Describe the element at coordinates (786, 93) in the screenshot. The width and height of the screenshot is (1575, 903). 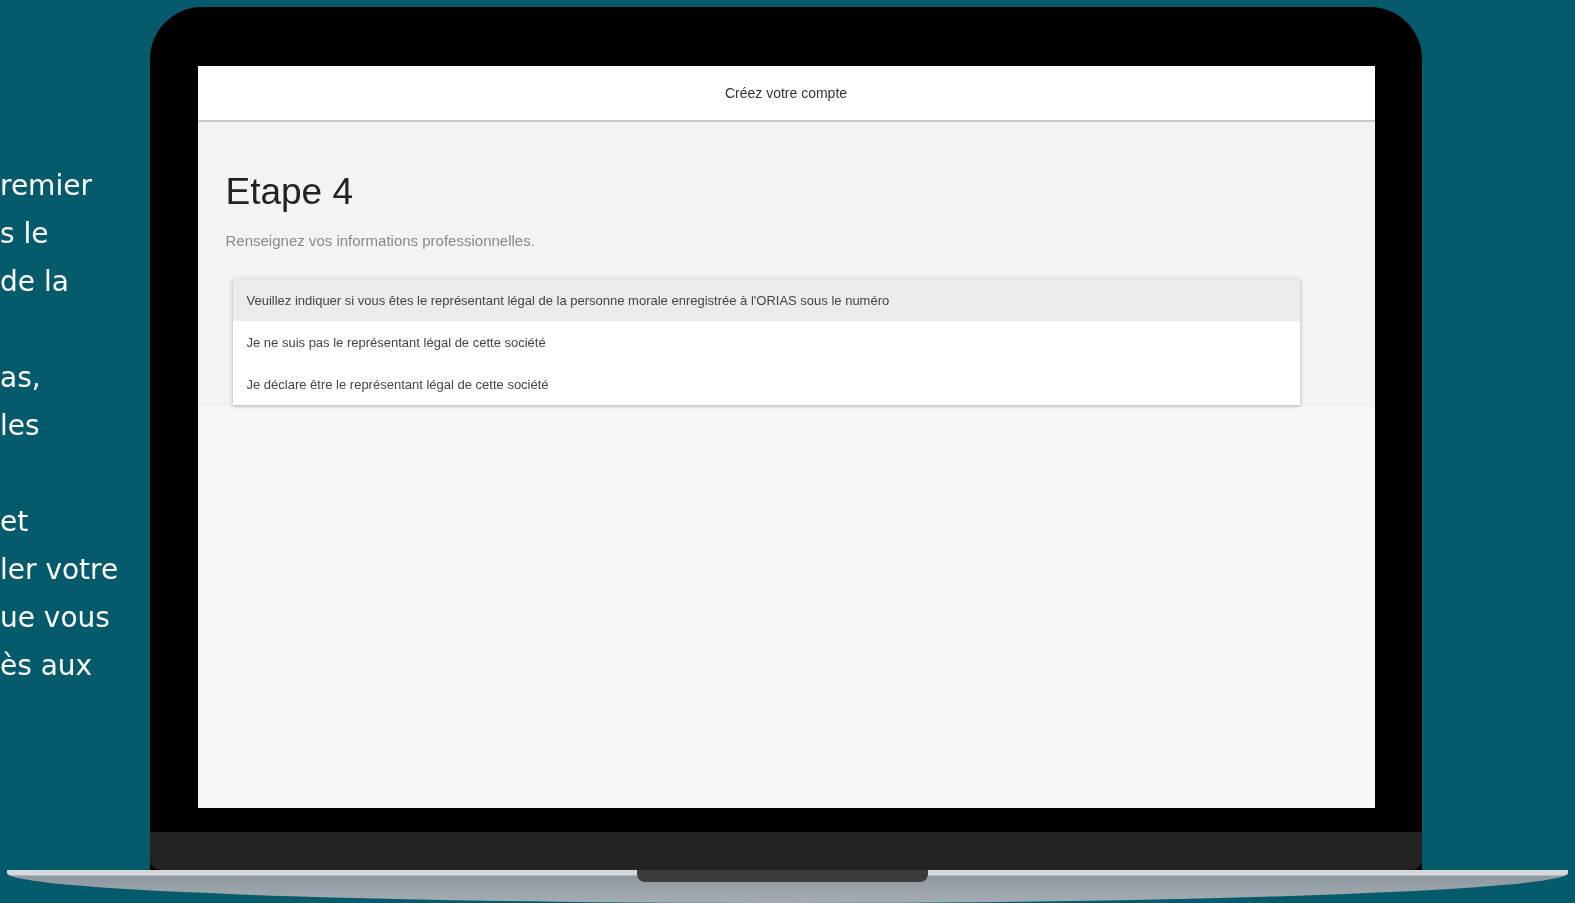
I see `header-title: Créez votre compte` at that location.